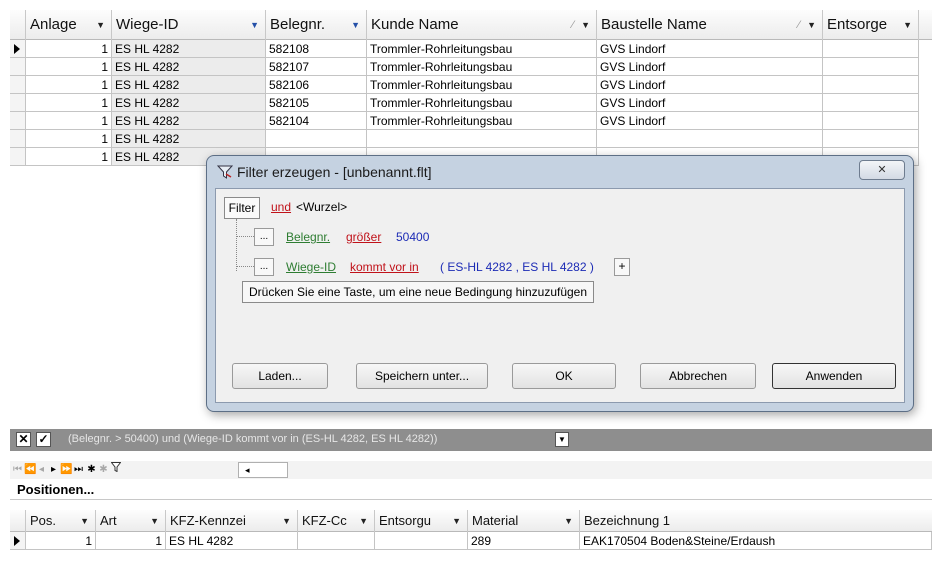 This screenshot has width=936, height=572. I want to click on prev-page-icon: ⏪, so click(30, 470).